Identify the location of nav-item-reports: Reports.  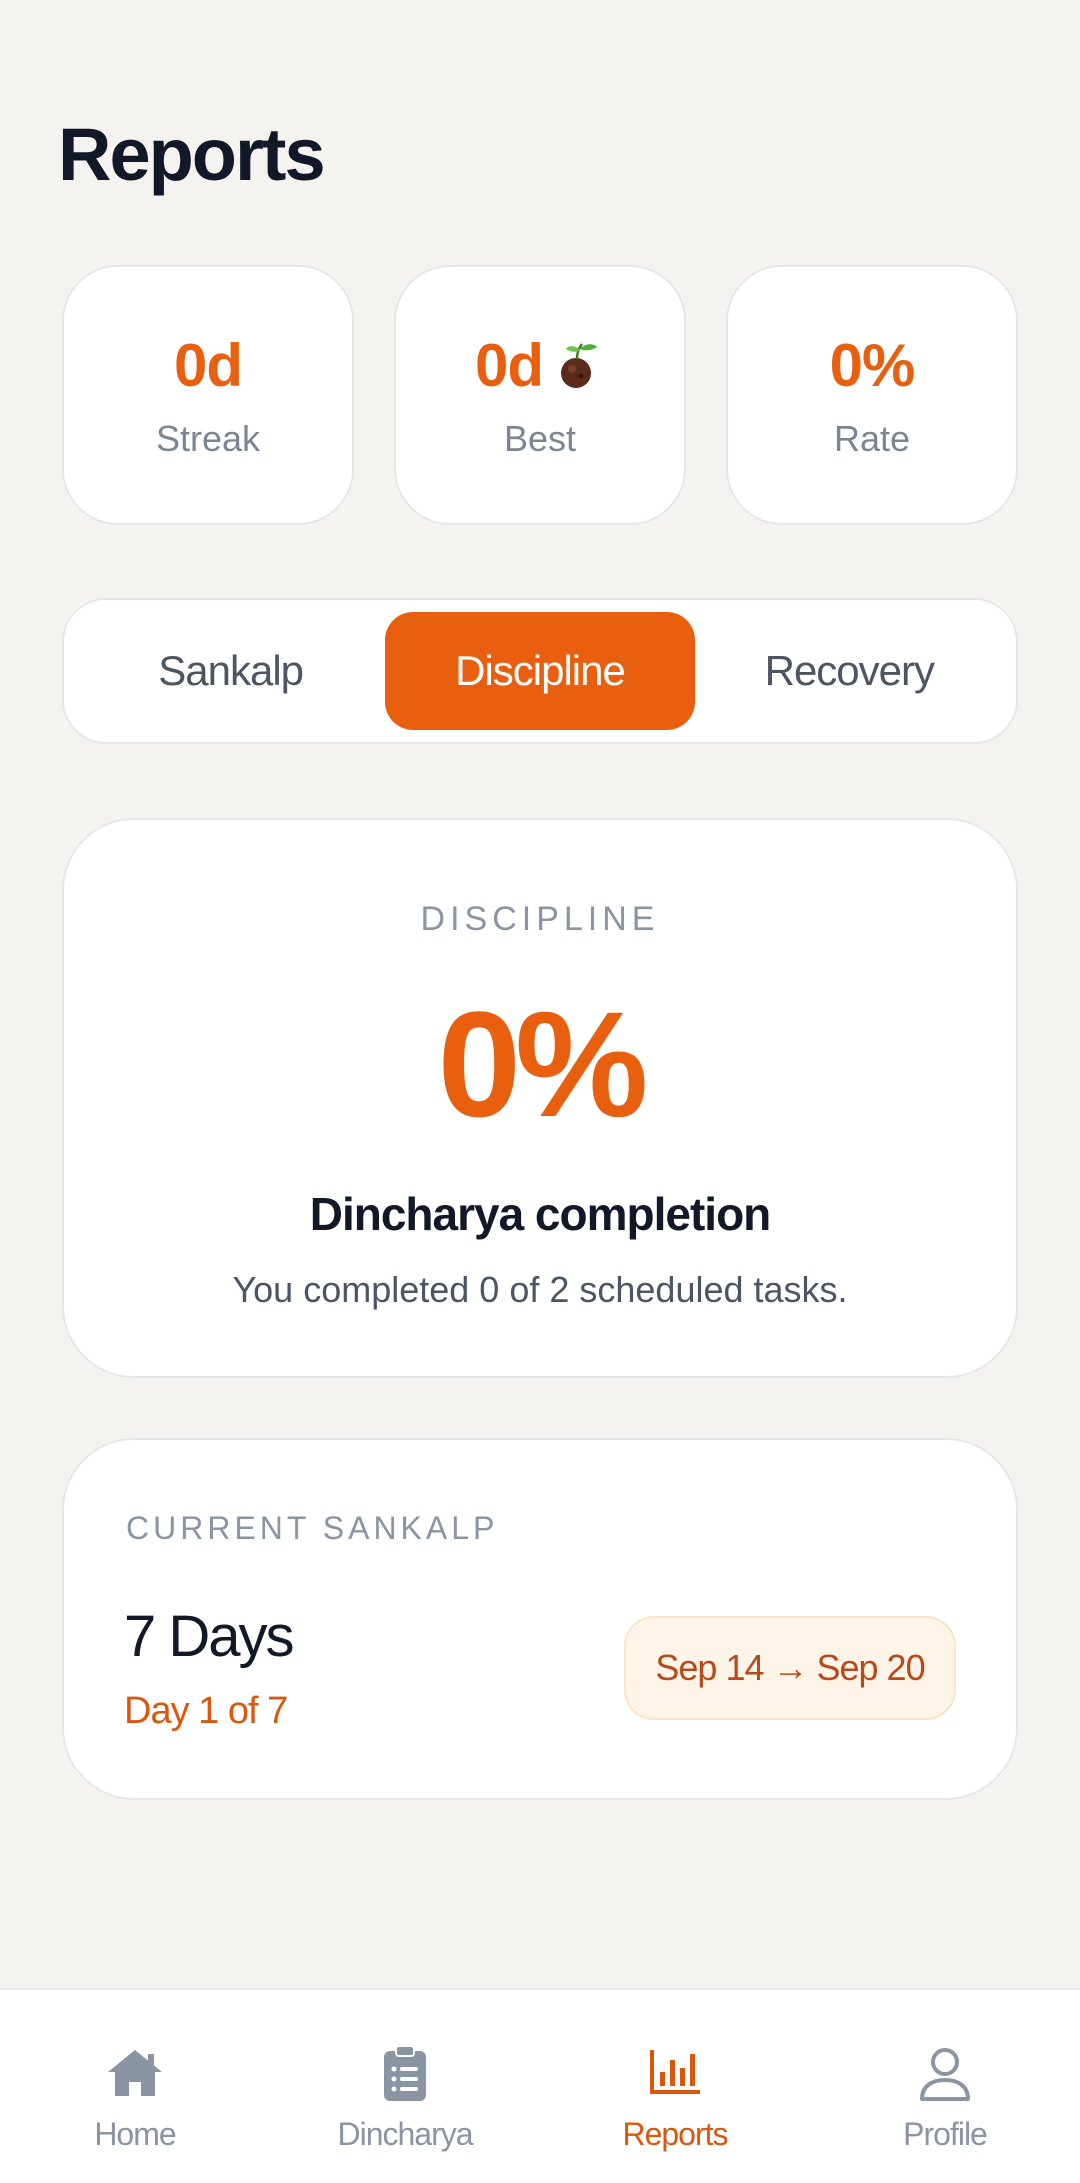
(675, 2086).